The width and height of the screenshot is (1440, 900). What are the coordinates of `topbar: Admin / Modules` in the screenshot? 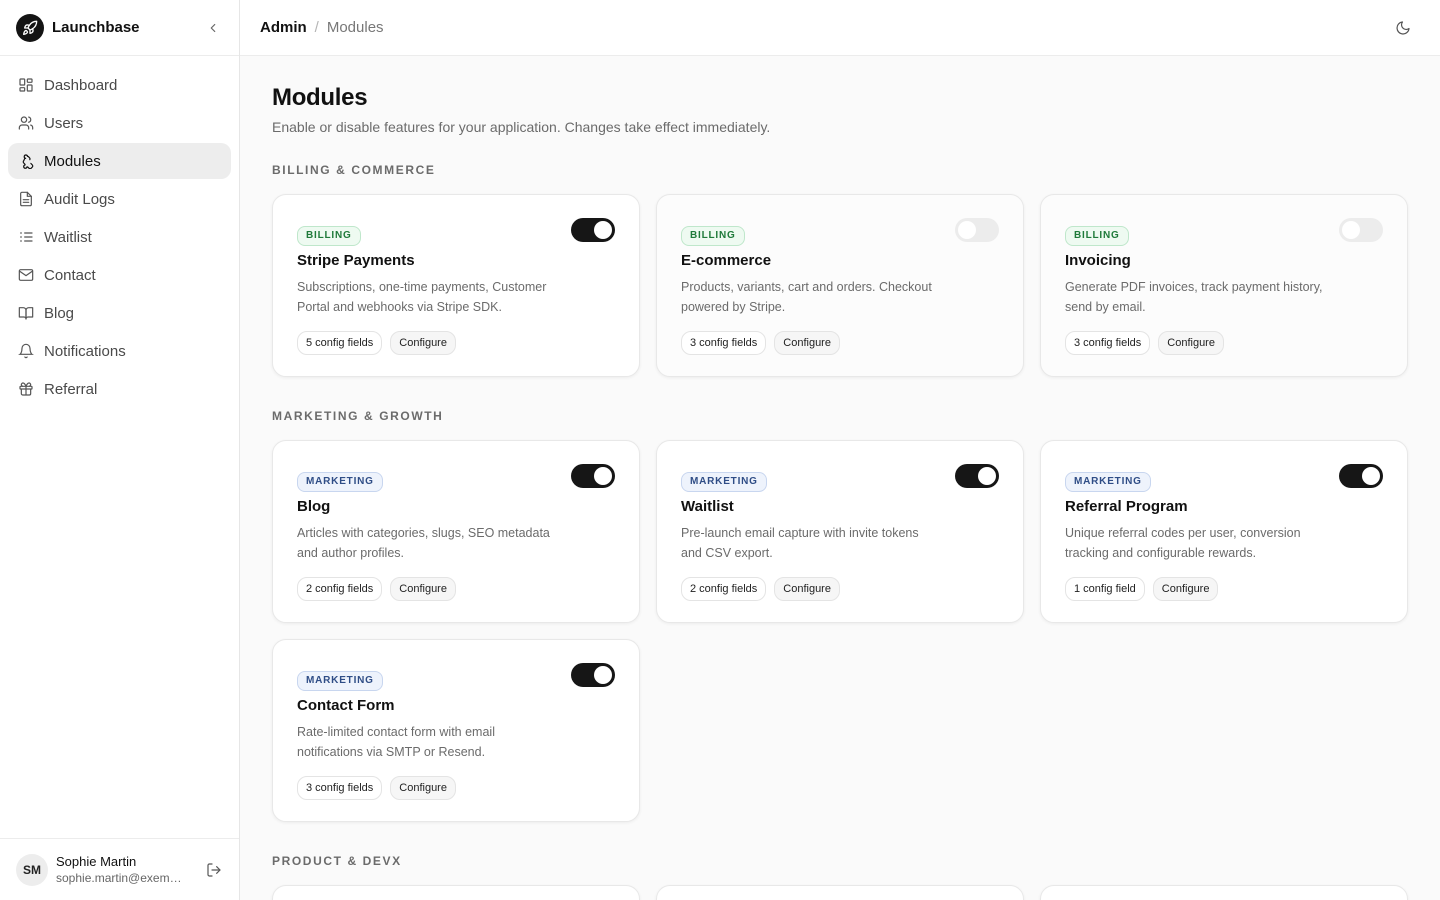 It's located at (840, 28).